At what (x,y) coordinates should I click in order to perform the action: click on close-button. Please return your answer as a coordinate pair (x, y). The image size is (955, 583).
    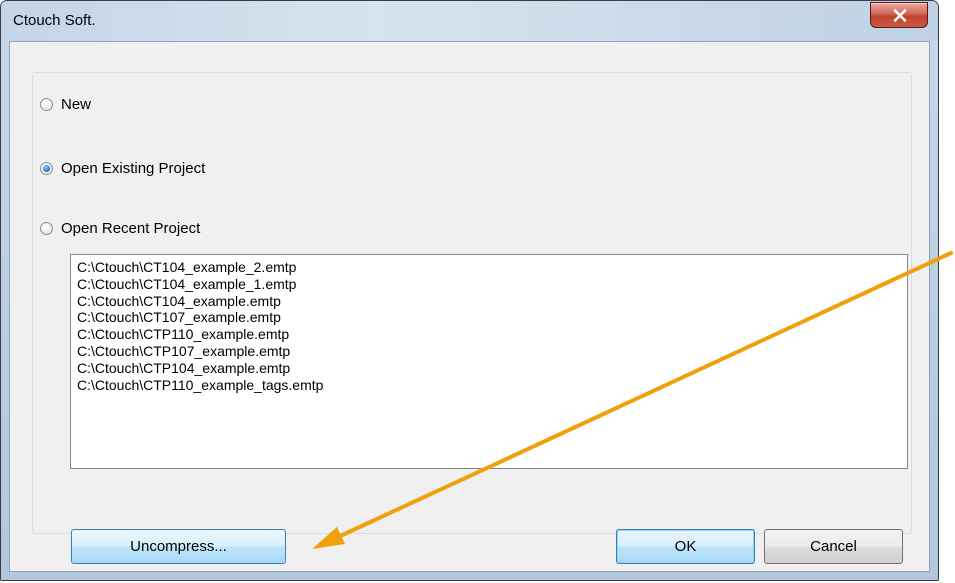
    Looking at the image, I should click on (899, 15).